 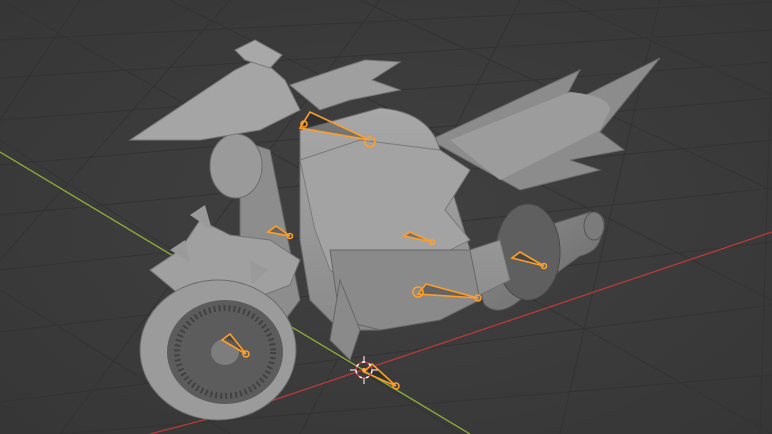 I want to click on headlight, so click(x=236, y=166).